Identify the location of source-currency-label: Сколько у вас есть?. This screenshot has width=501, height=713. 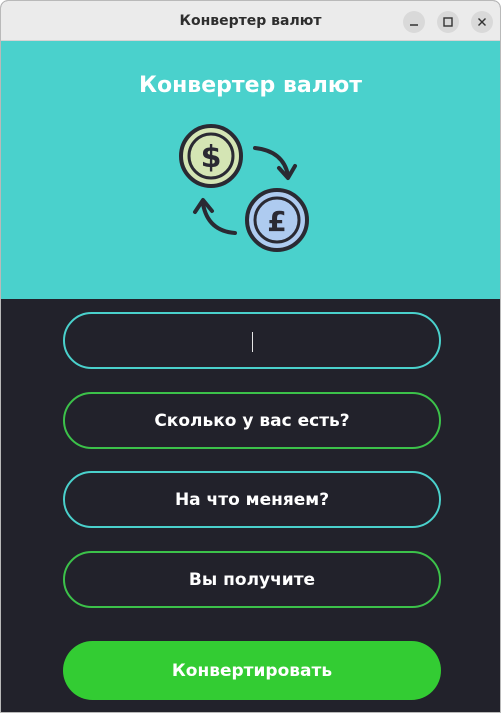
(252, 420).